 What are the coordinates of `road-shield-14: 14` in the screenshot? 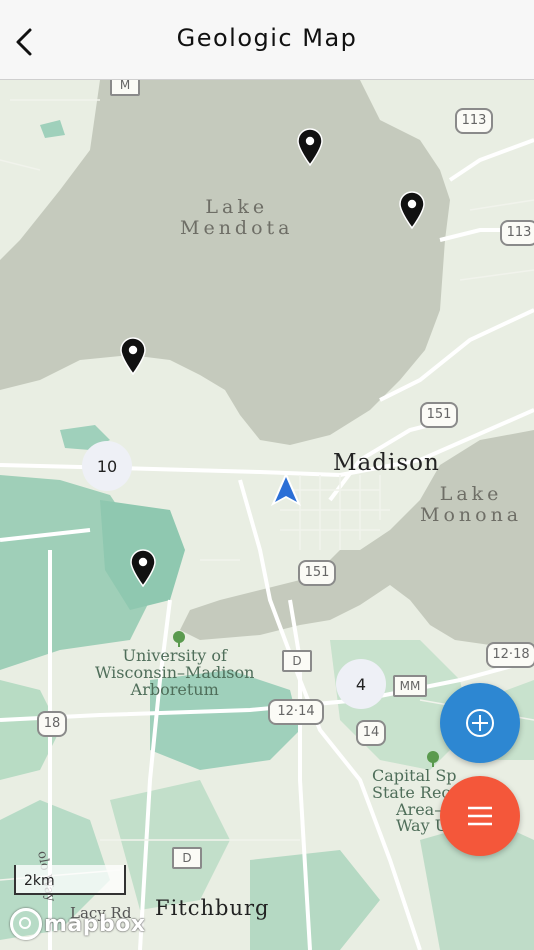 It's located at (371, 733).